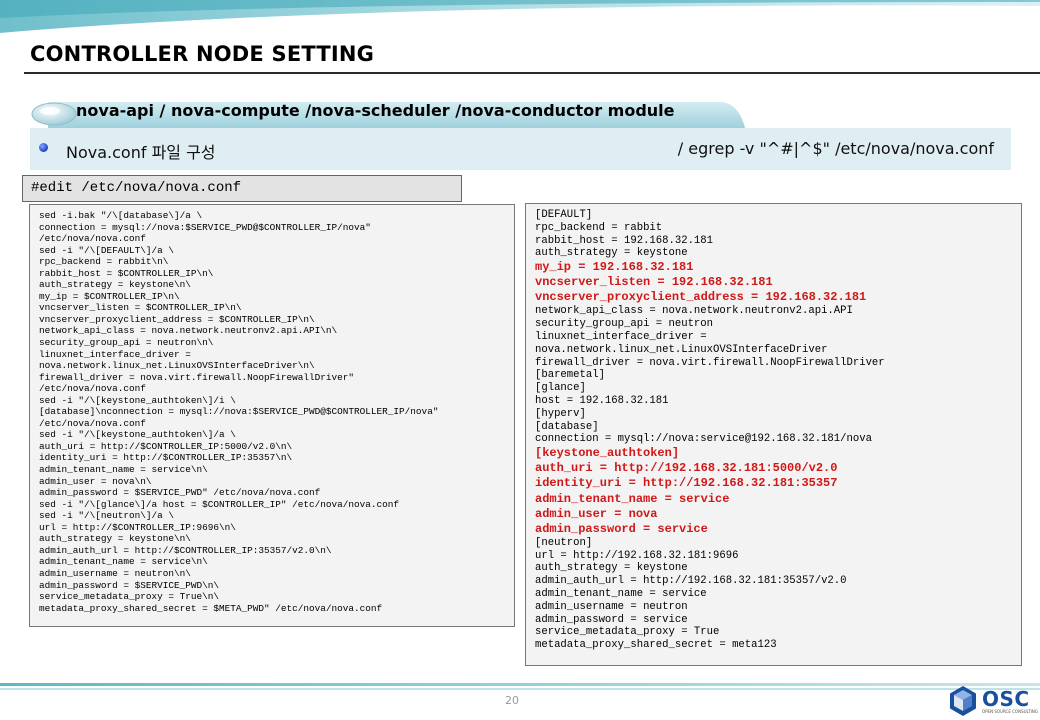  Describe the element at coordinates (137, 435) in the screenshot. I see `code-line: sed -i "/\[keystone_authtoken\]/a \` at that location.